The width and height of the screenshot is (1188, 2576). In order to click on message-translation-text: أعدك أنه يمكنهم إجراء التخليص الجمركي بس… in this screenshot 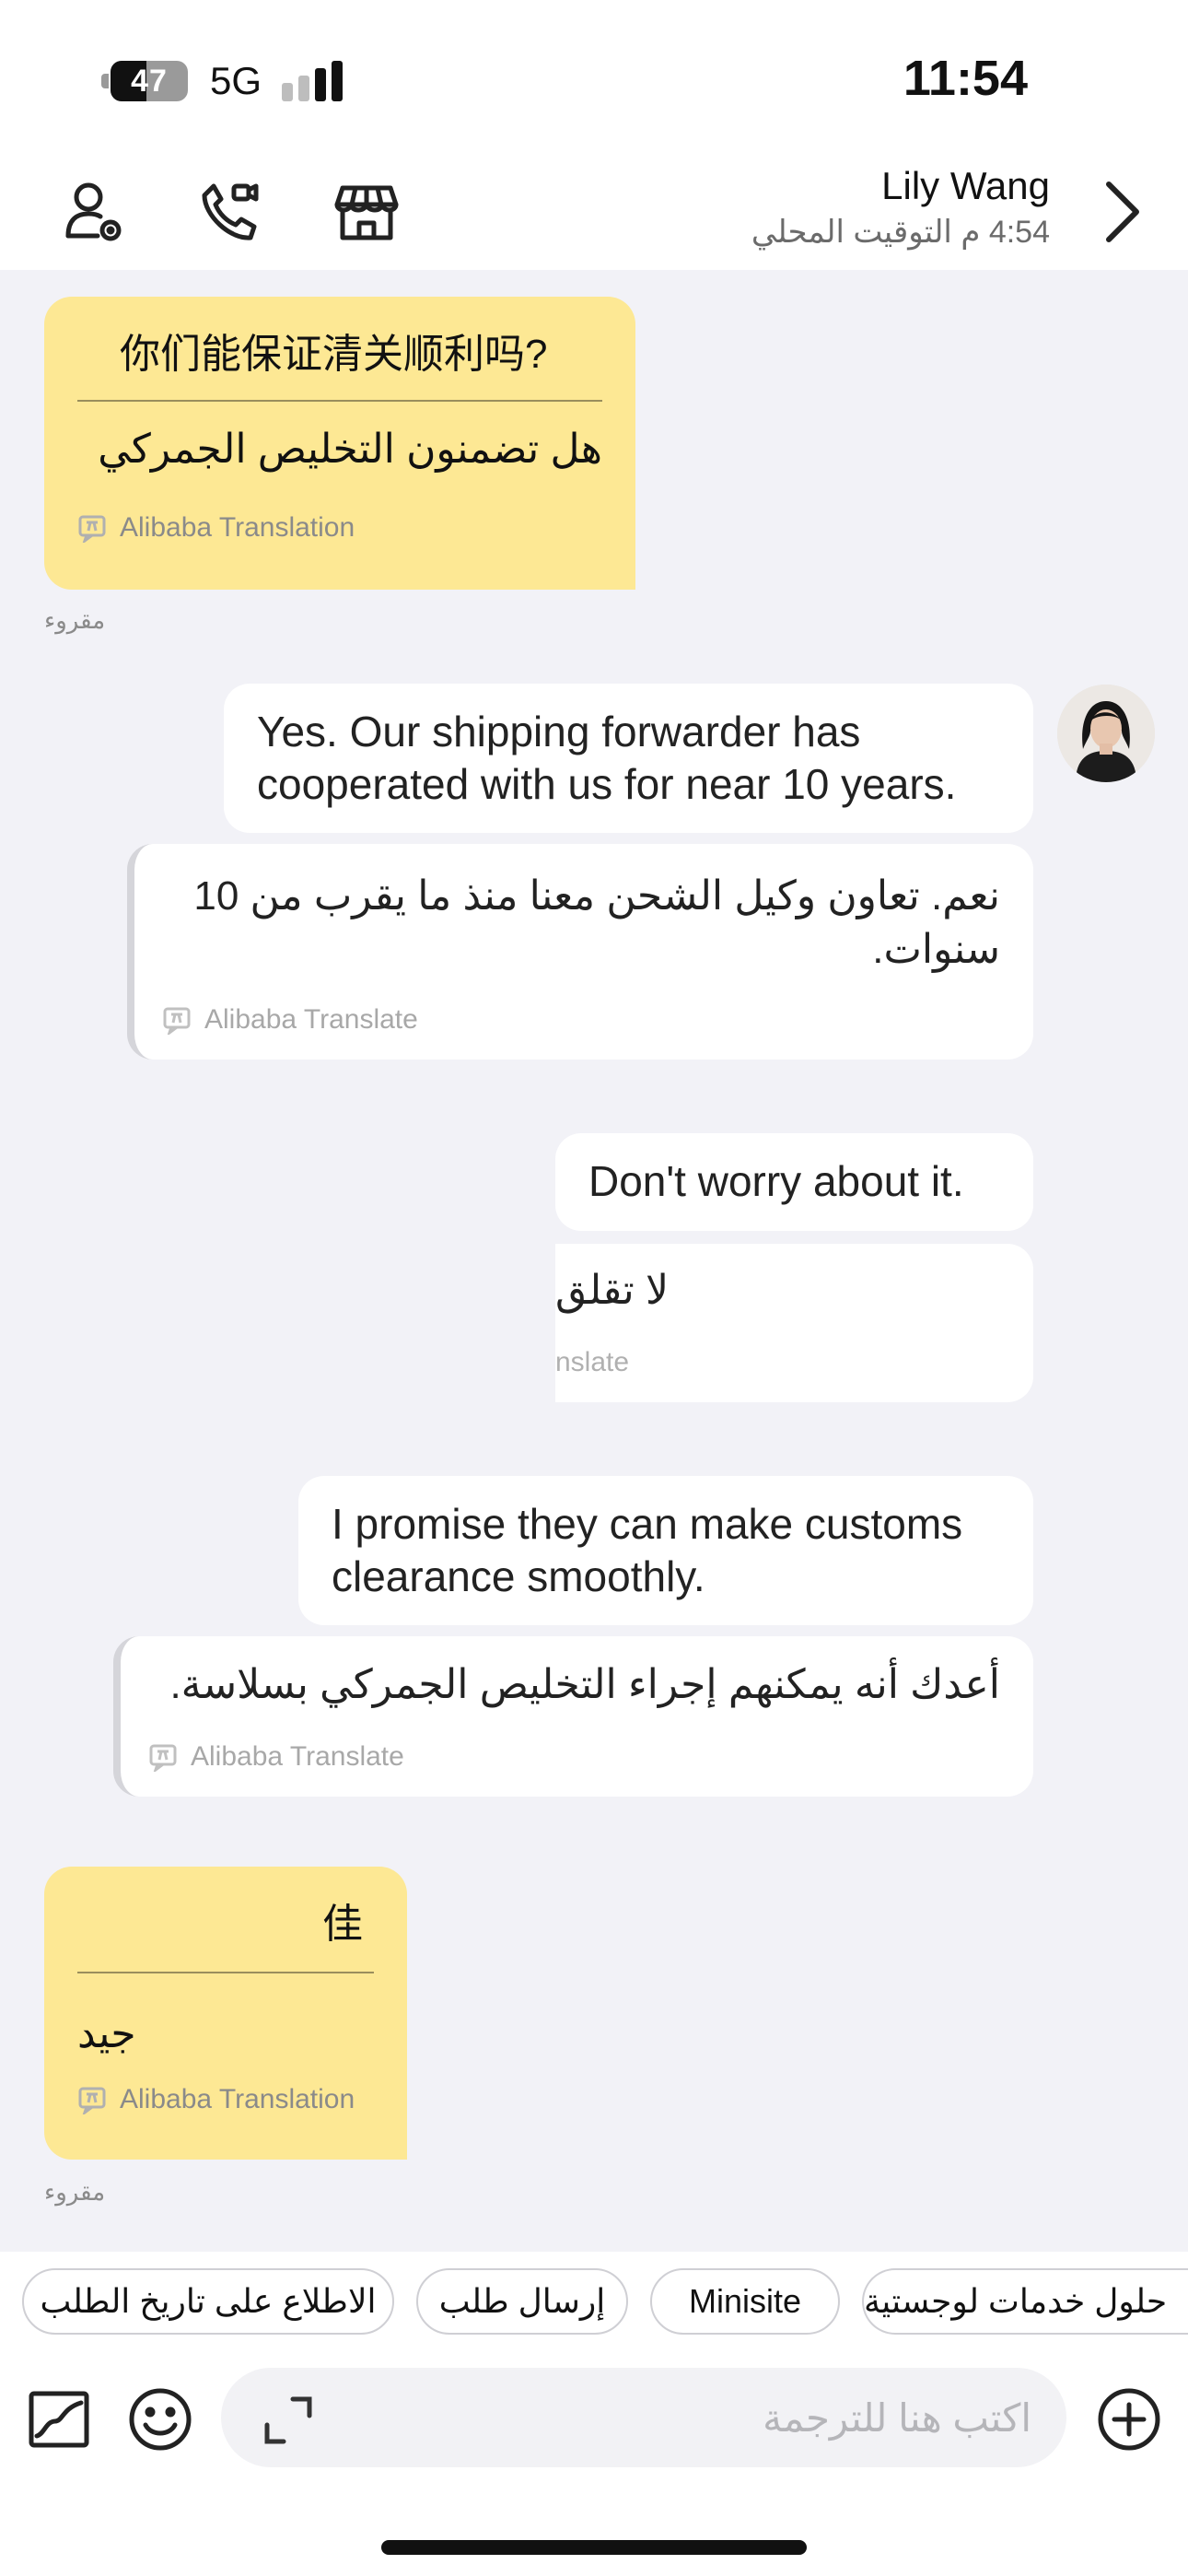, I will do `click(584, 1684)`.